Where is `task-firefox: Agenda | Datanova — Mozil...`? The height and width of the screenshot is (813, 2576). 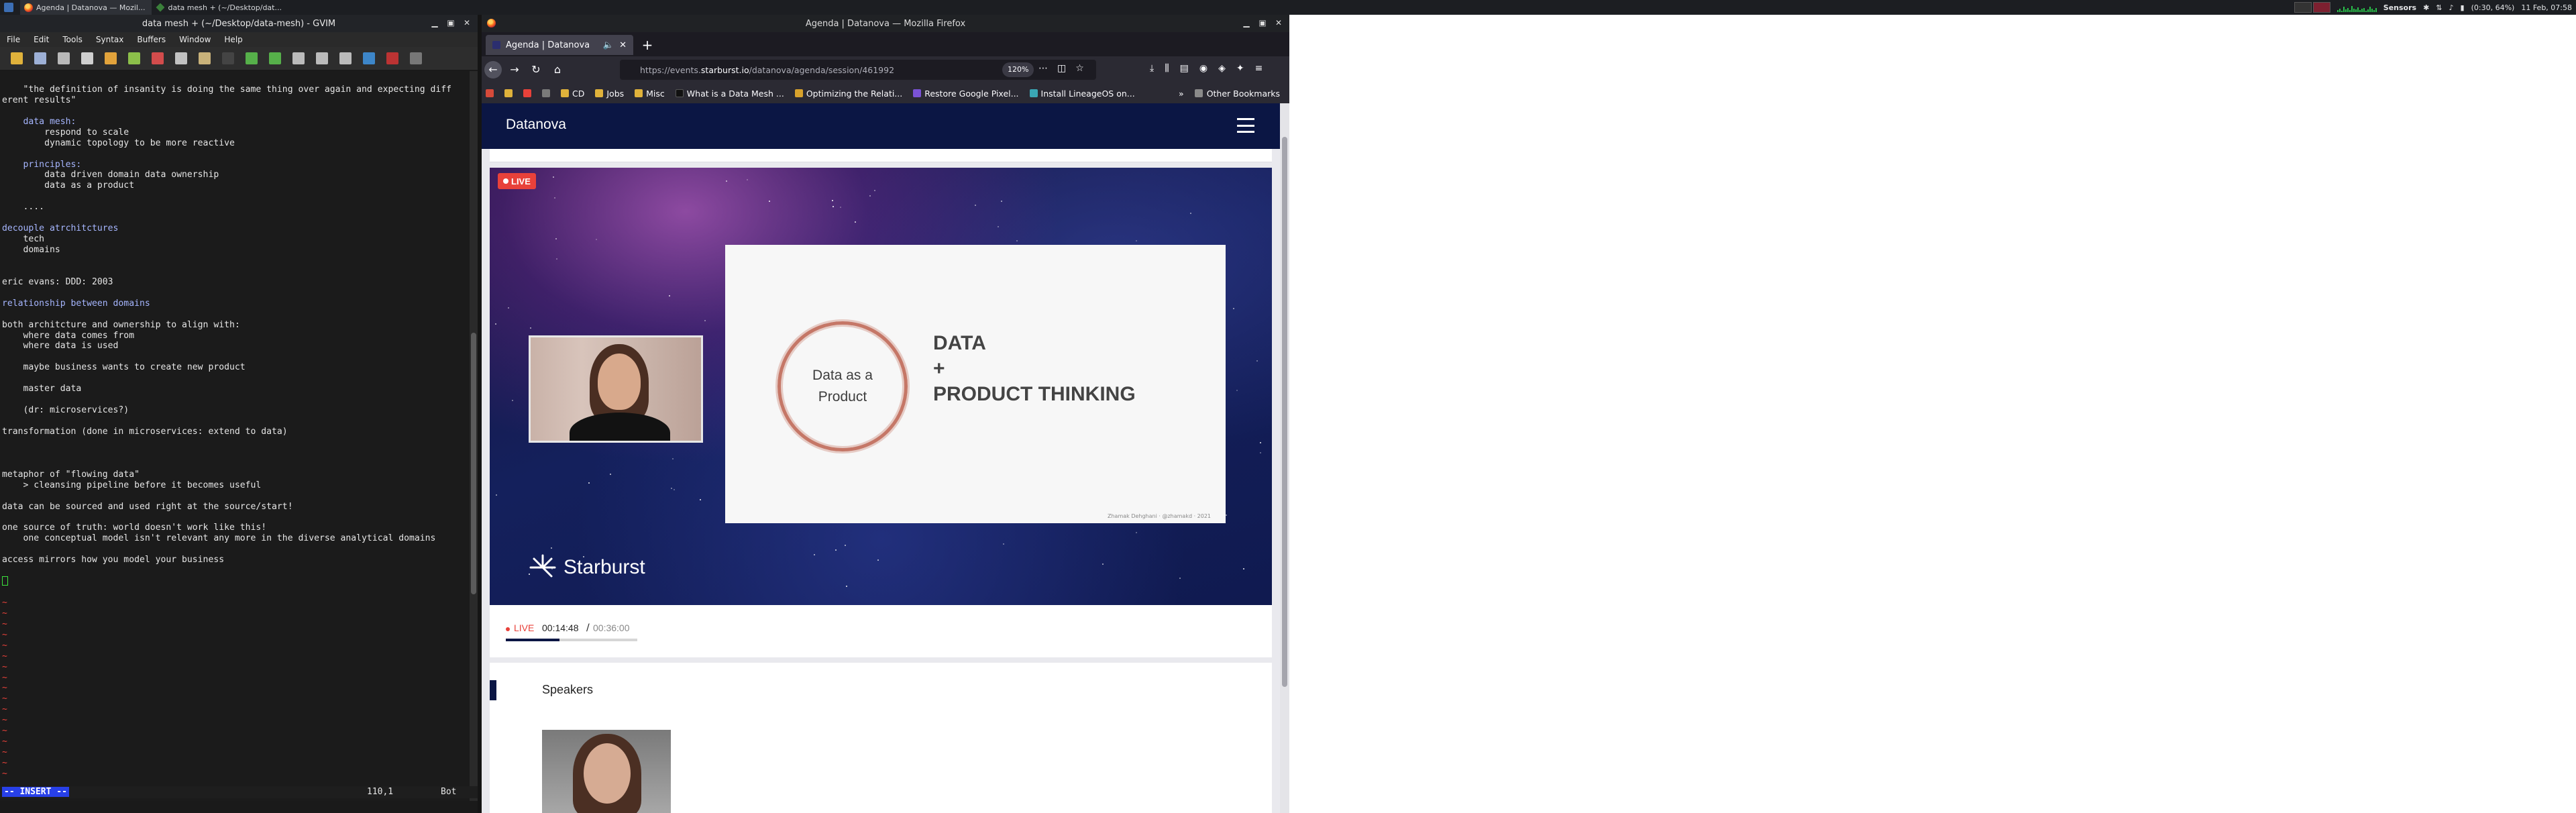
task-firefox: Agenda | Datanova — Mozil... is located at coordinates (86, 8).